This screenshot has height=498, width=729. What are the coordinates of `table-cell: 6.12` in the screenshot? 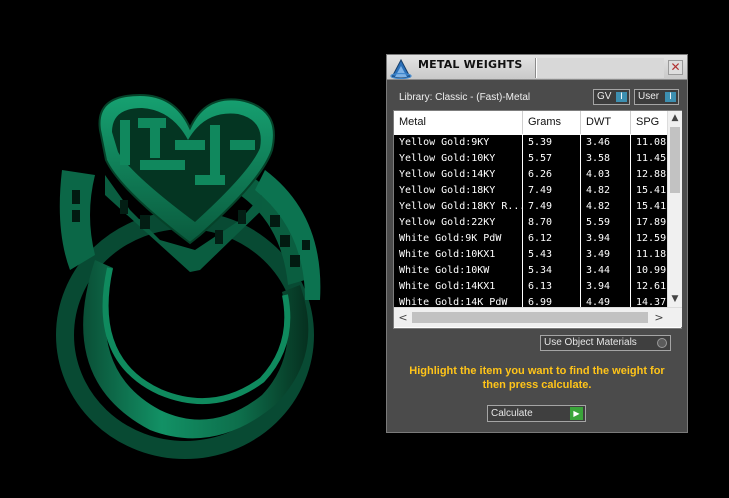 It's located at (552, 239).